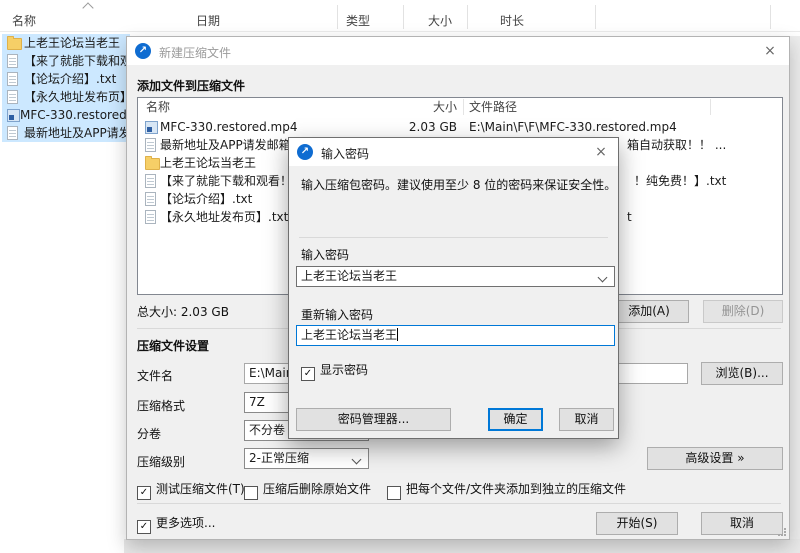 Image resolution: width=800 pixels, height=553 pixels. I want to click on dialog-titlebar: ↗ 新建压缩文件 ×, so click(458, 51).